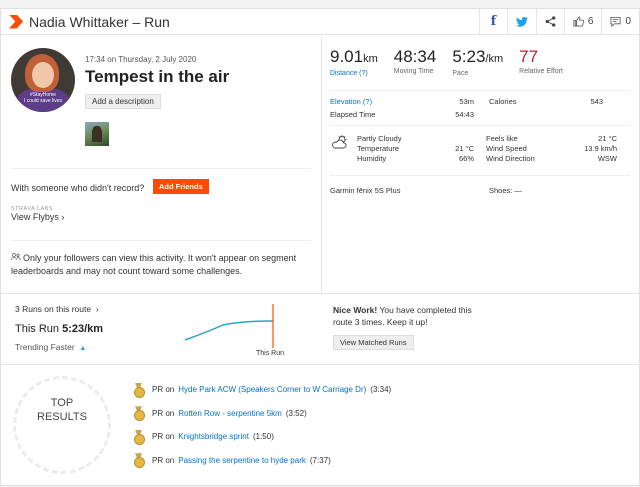 Image resolution: width=640 pixels, height=487 pixels. Describe the element at coordinates (354, 73) in the screenshot. I see `distance-help-link: Distance (?)` at that location.